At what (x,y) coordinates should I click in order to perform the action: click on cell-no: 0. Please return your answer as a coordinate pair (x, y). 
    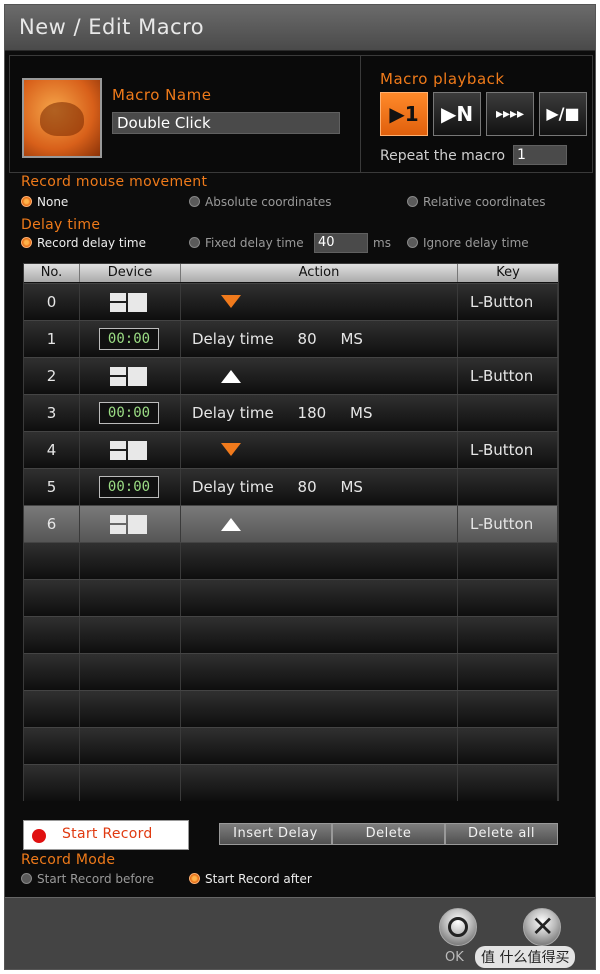
    Looking at the image, I should click on (52, 302).